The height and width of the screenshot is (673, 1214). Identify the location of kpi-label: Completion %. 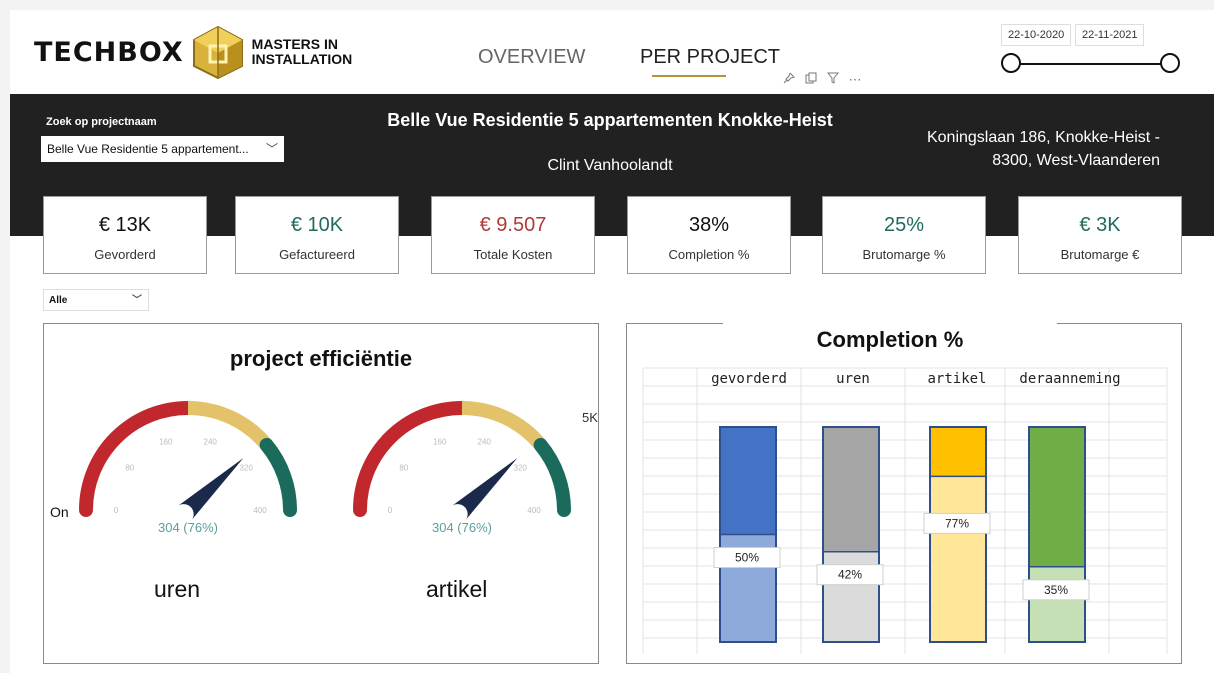
(709, 254).